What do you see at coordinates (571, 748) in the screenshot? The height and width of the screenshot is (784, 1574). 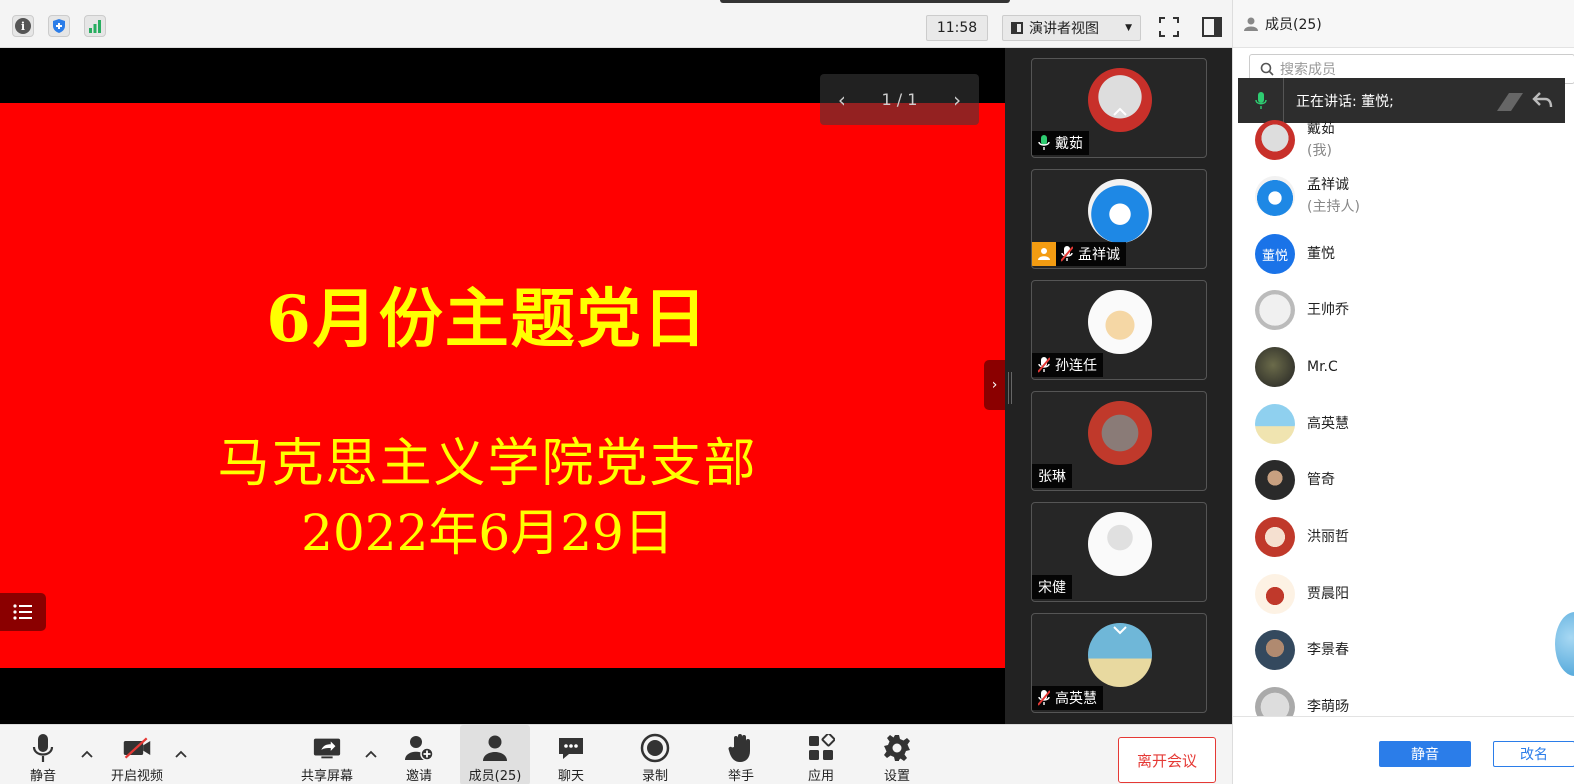 I see `chat-icon` at bounding box center [571, 748].